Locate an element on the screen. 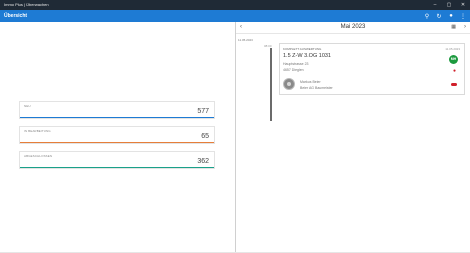 Image resolution: width=470 pixels, height=253 pixels. stat-value: 362 is located at coordinates (203, 161).